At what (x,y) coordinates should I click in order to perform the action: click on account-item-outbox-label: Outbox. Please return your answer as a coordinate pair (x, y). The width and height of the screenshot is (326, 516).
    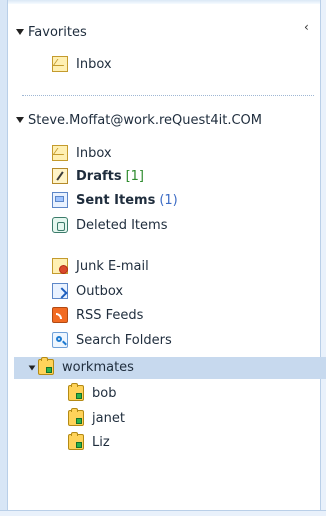
    Looking at the image, I should click on (100, 291).